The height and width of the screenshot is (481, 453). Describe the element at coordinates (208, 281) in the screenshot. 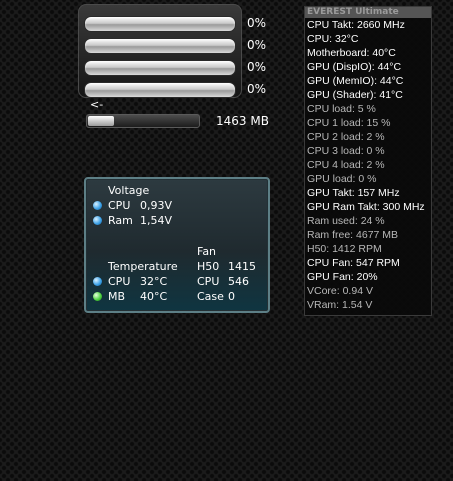

I see `fan-label: CPU` at that location.